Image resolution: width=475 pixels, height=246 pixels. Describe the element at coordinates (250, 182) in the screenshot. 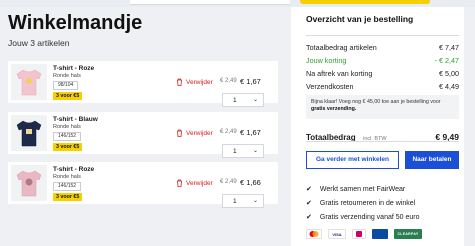

I see `price: € 1,66` at that location.